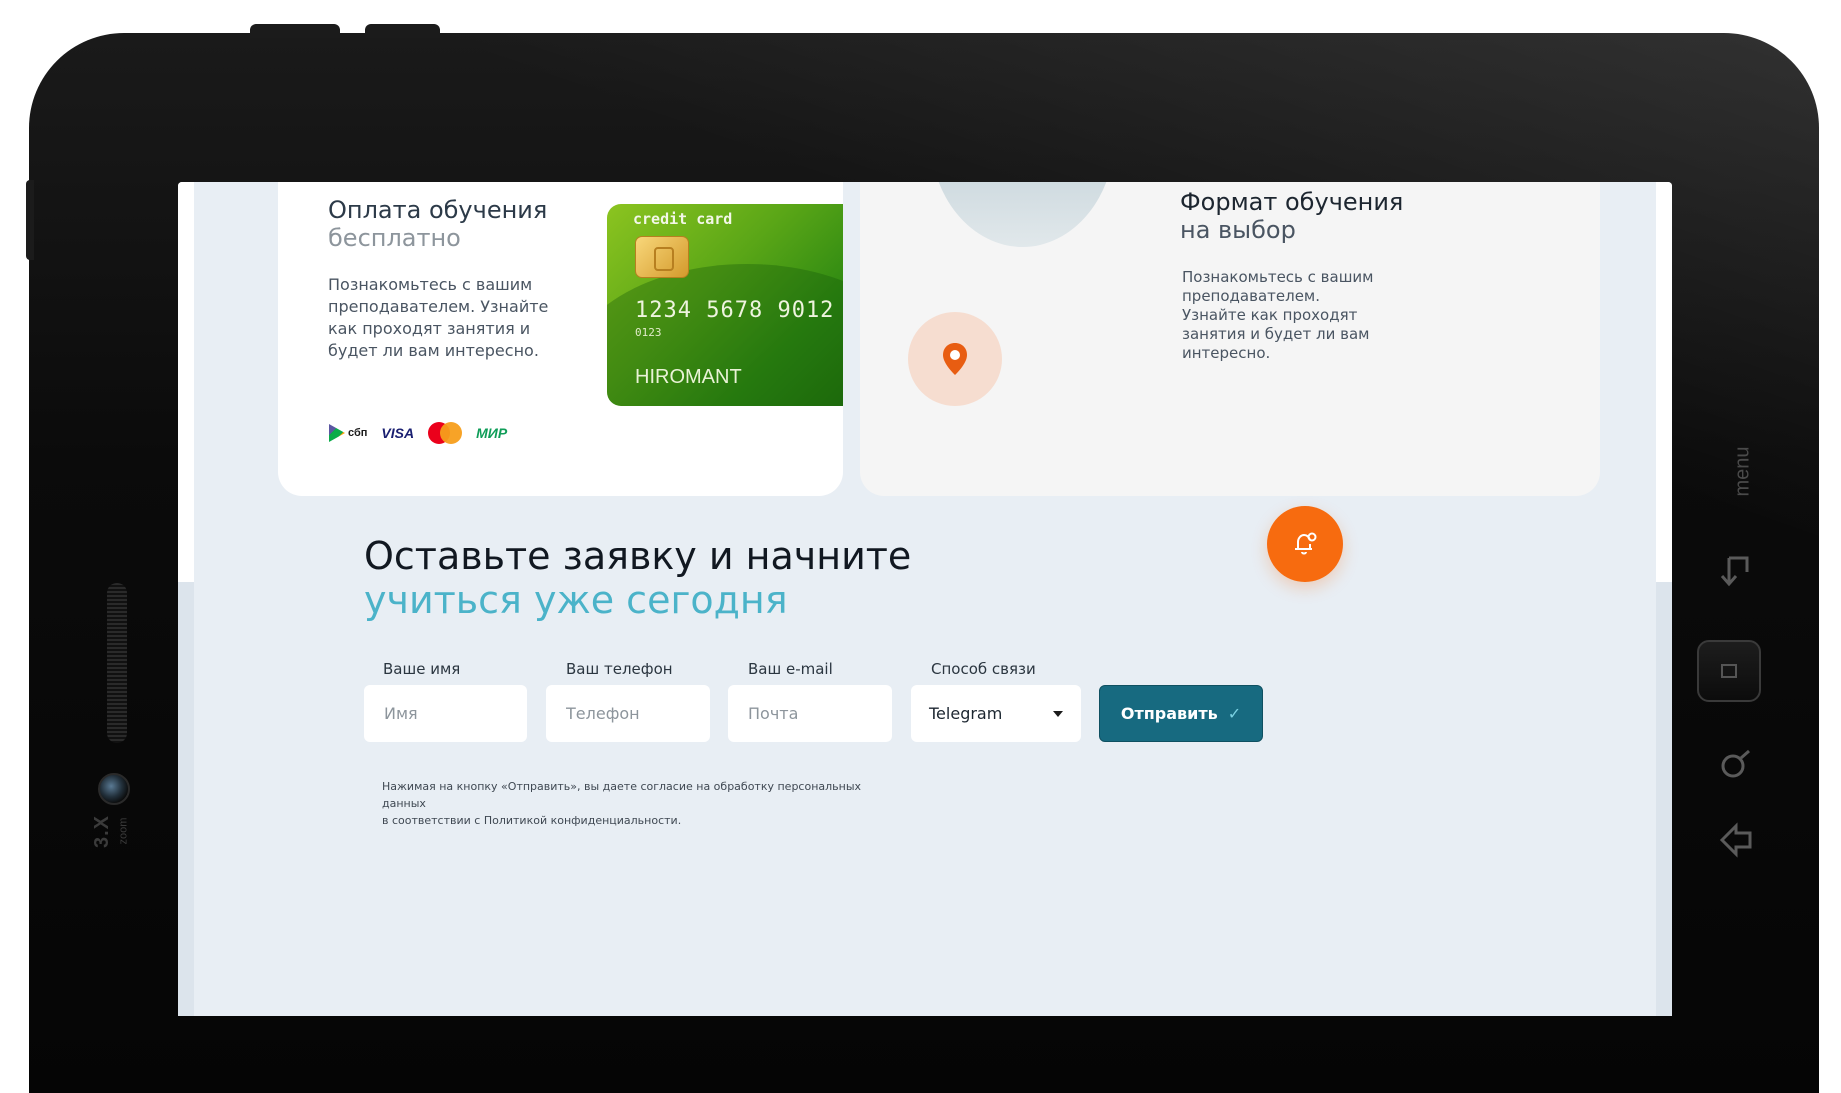 The width and height of the screenshot is (1841, 1093). Describe the element at coordinates (422, 669) in the screenshot. I see `name-label: Ваше имя` at that location.